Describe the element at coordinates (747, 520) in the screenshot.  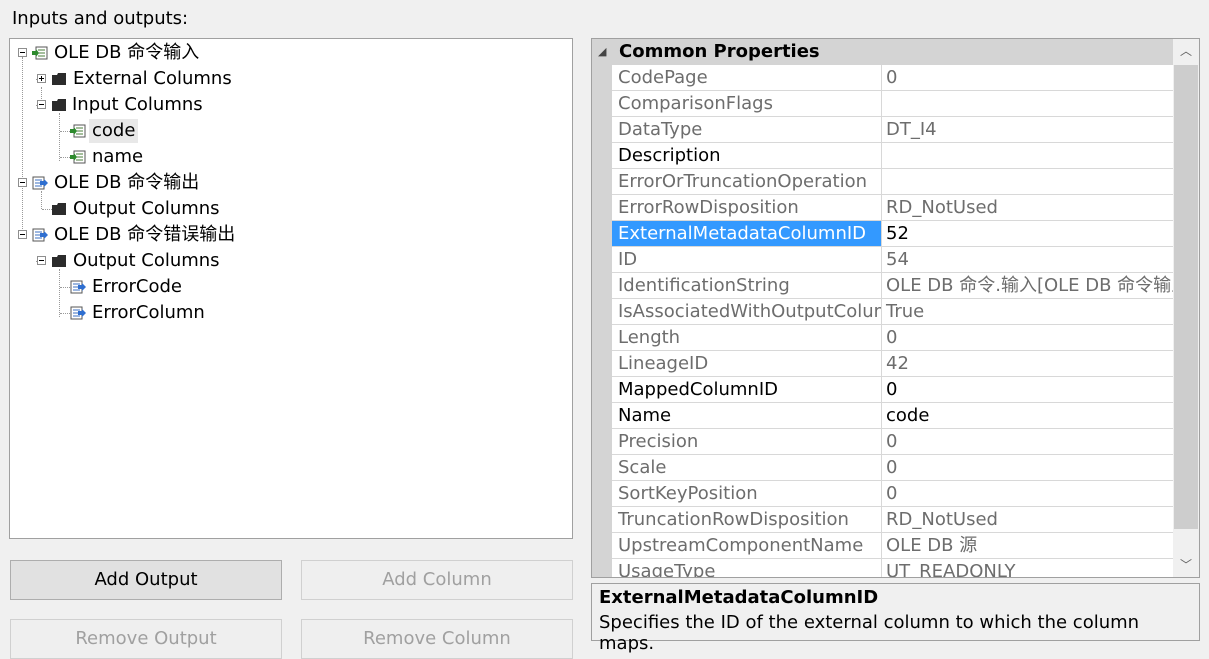
I see `property-name: TruncationRowDisposition` at that location.